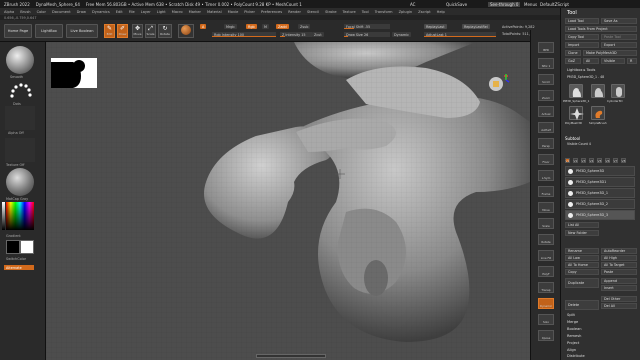  What do you see at coordinates (598, 91) in the screenshot?
I see `tool-thumb-sphere` at bounding box center [598, 91].